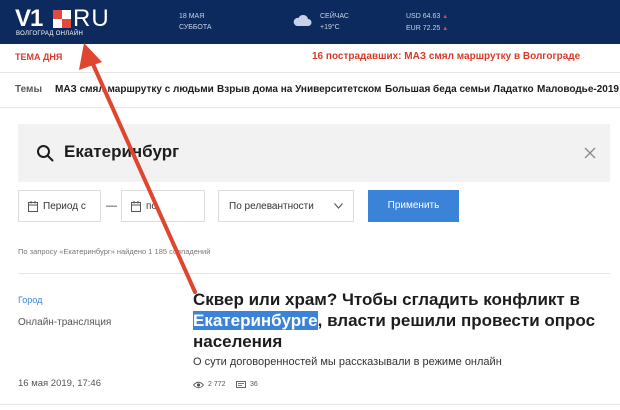 This screenshot has height=410, width=620. I want to click on period-to-field: по, so click(163, 206).